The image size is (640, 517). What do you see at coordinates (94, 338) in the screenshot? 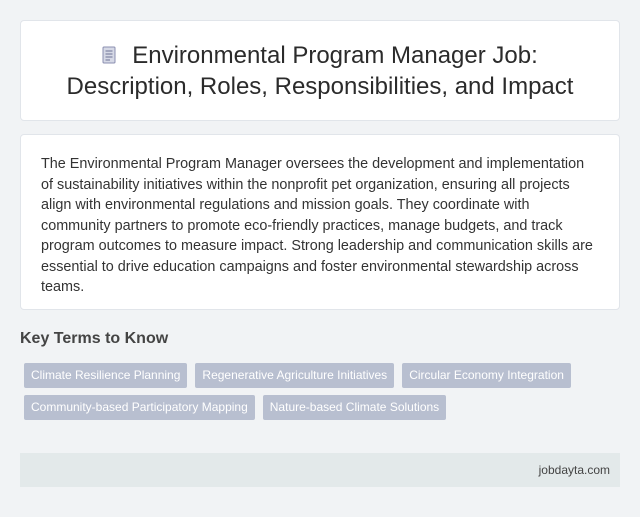
I see `key-terms-heading: Key Terms to Know` at bounding box center [94, 338].